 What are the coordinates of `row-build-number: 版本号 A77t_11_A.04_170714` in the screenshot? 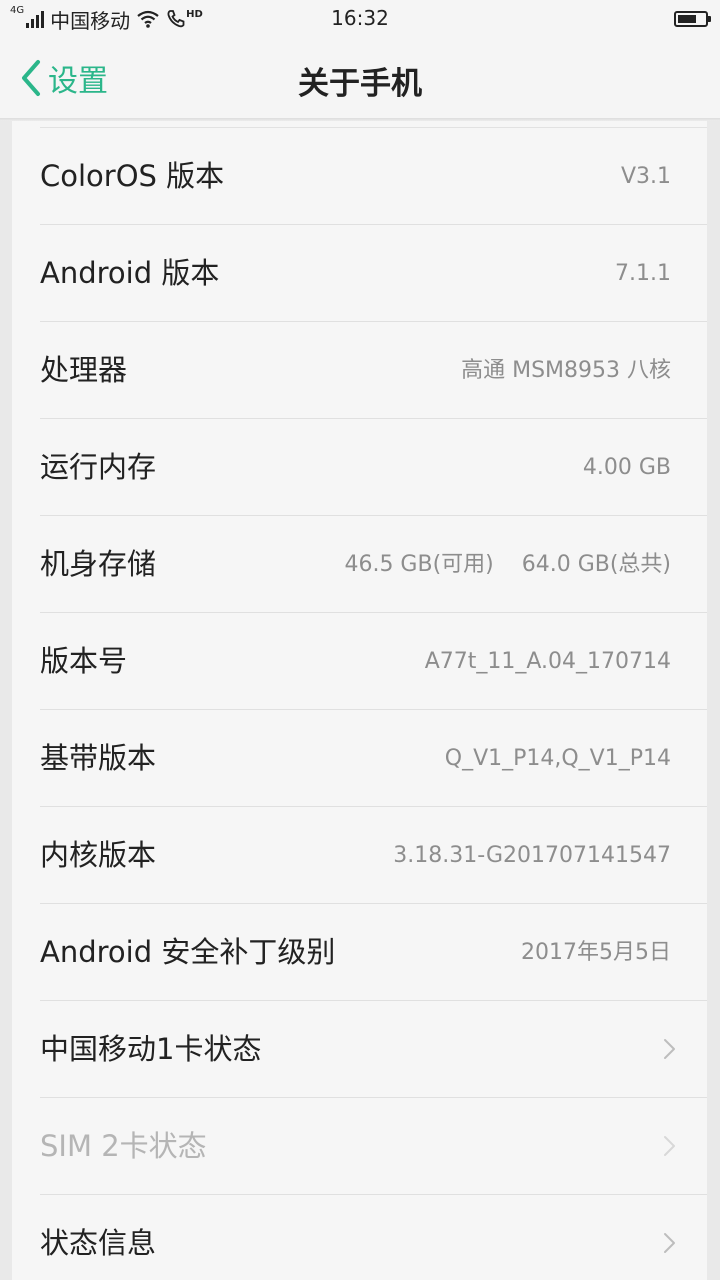 It's located at (359, 661).